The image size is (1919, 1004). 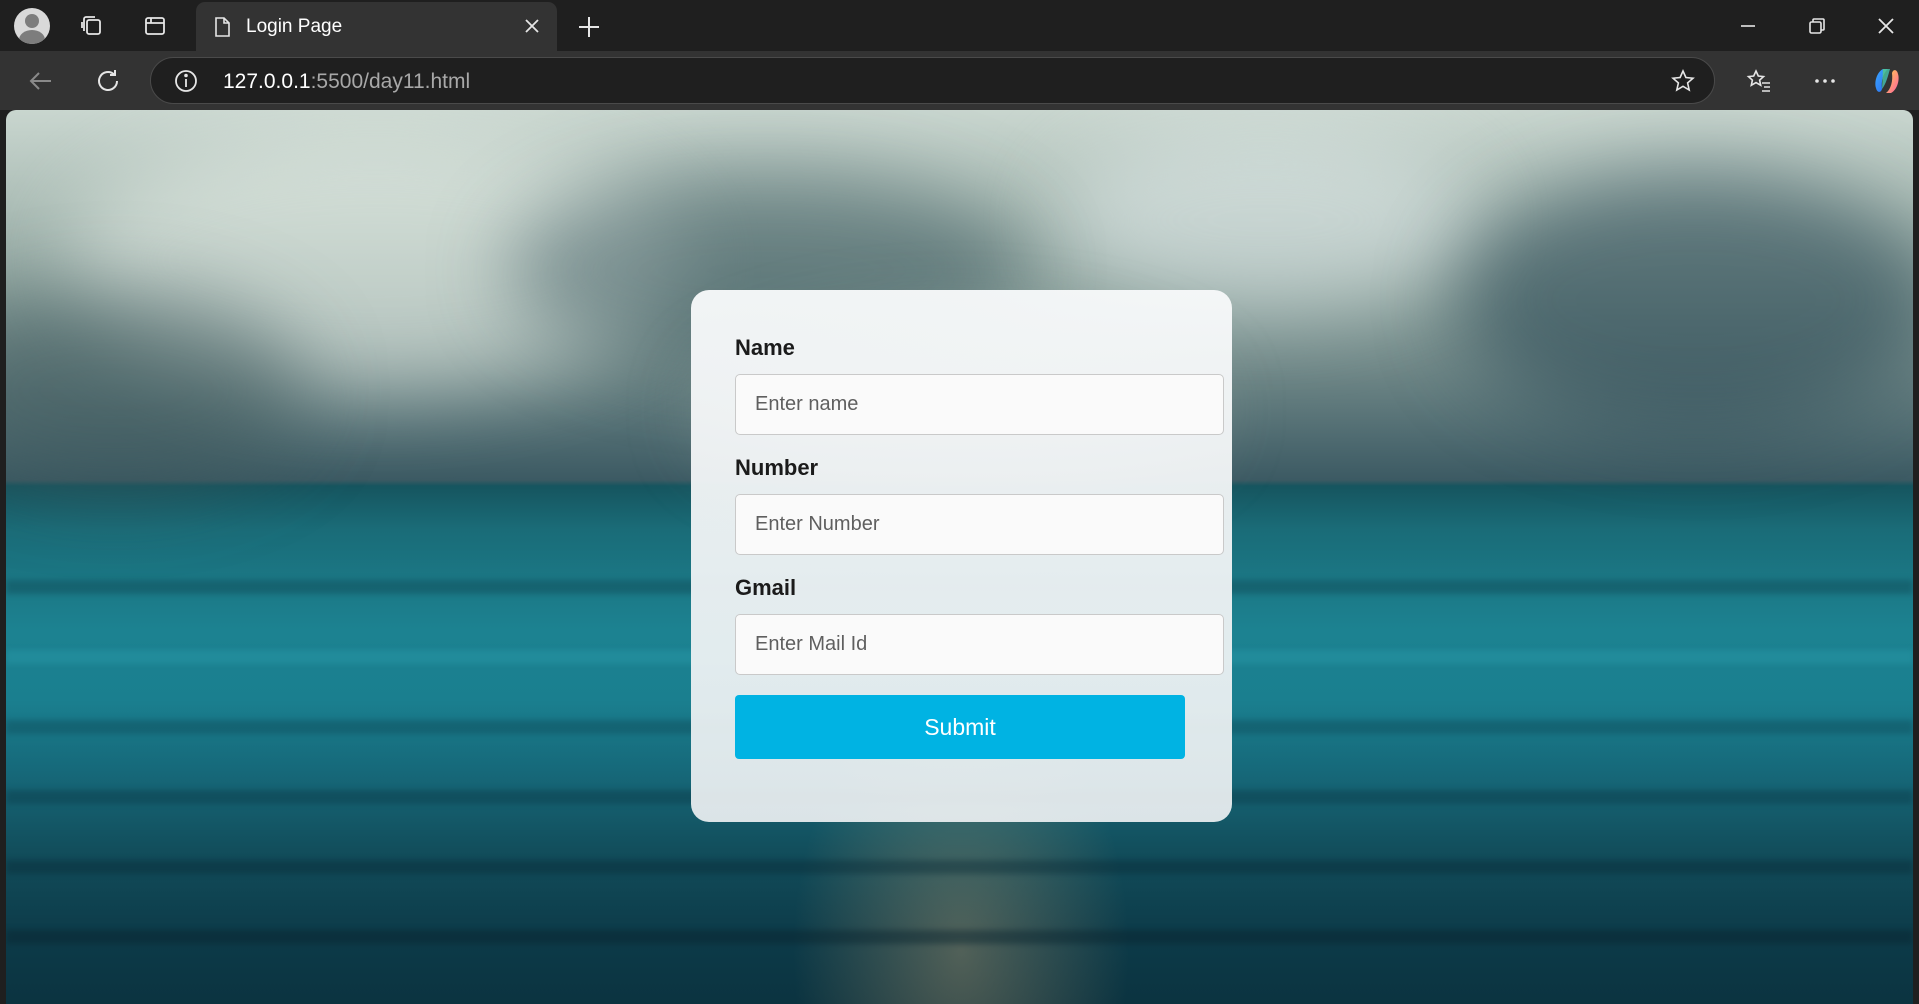 What do you see at coordinates (92, 26) in the screenshot?
I see `workspaces-icon` at bounding box center [92, 26].